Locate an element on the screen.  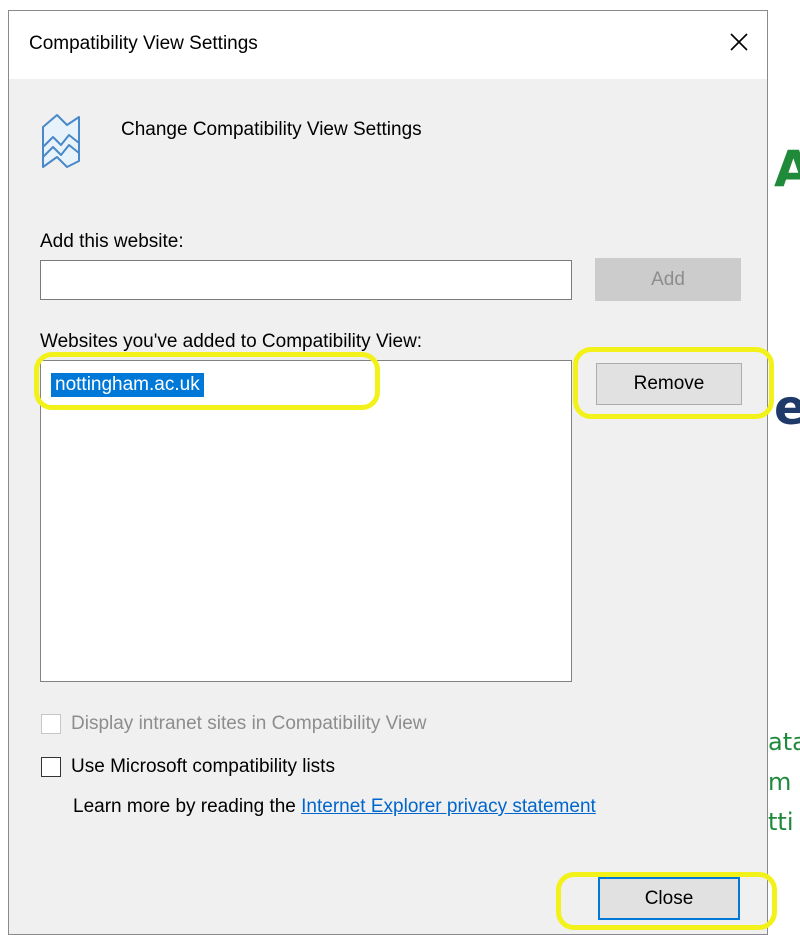
ms-lists-checkbox is located at coordinates (51, 767).